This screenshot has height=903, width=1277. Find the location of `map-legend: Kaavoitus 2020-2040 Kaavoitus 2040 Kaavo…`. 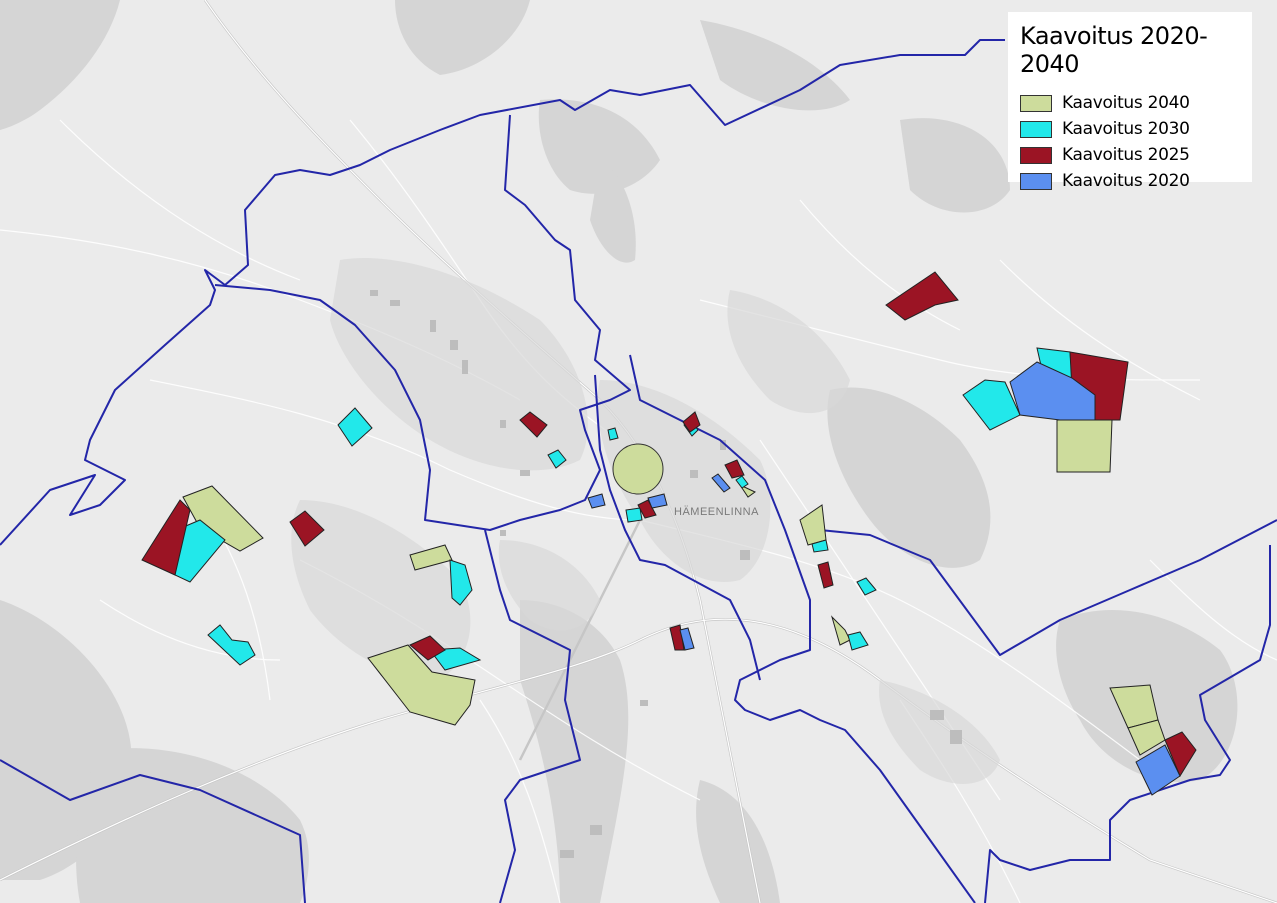

map-legend: Kaavoitus 2020-2040 Kaavoitus 2040 Kaavo… is located at coordinates (1130, 101).